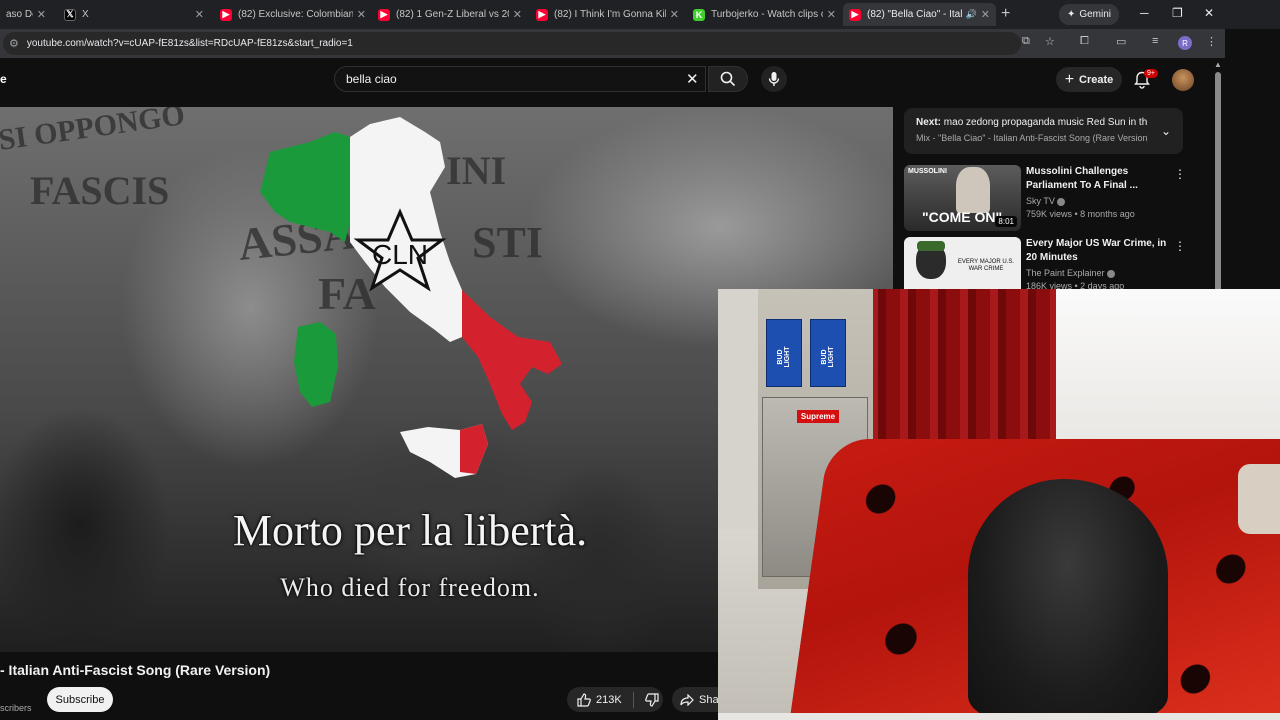  Describe the element at coordinates (1070, 273) in the screenshot. I see `channel-name: The Paint Explainer` at that location.